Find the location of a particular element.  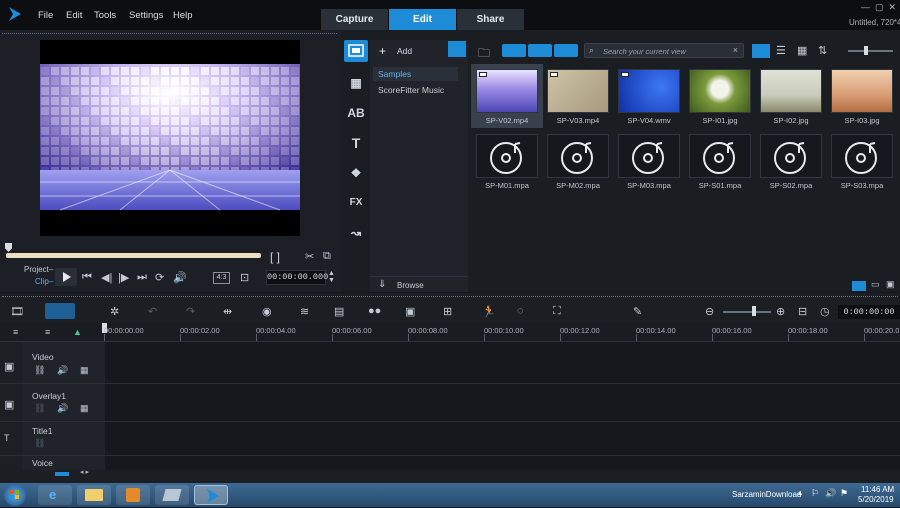

track-scroll-arrows: ◂ ▸ is located at coordinates (84, 472).